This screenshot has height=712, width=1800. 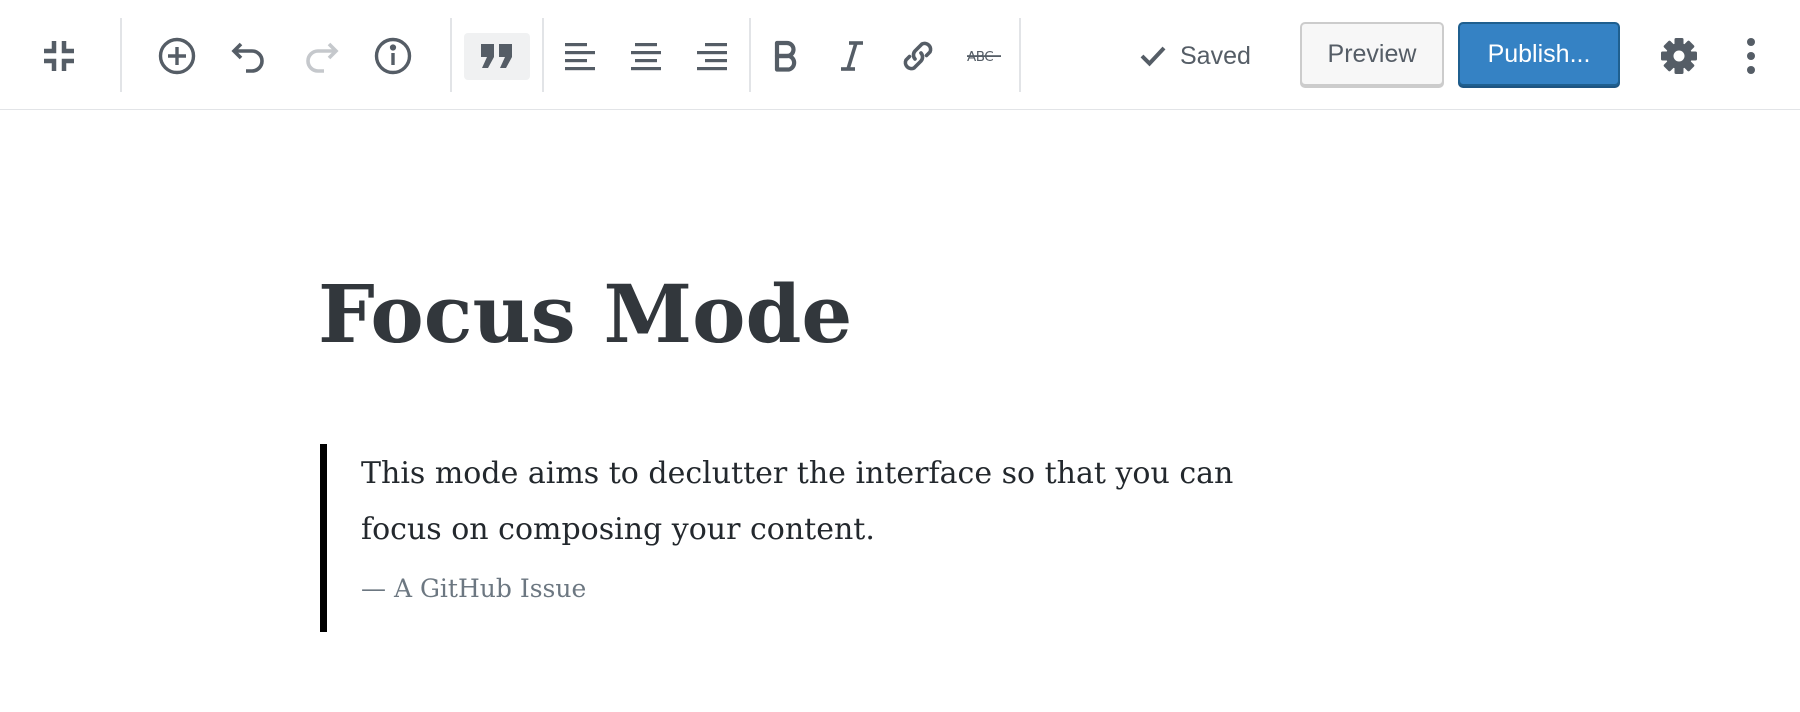 I want to click on strikethrough-icon: ABC, so click(x=984, y=56).